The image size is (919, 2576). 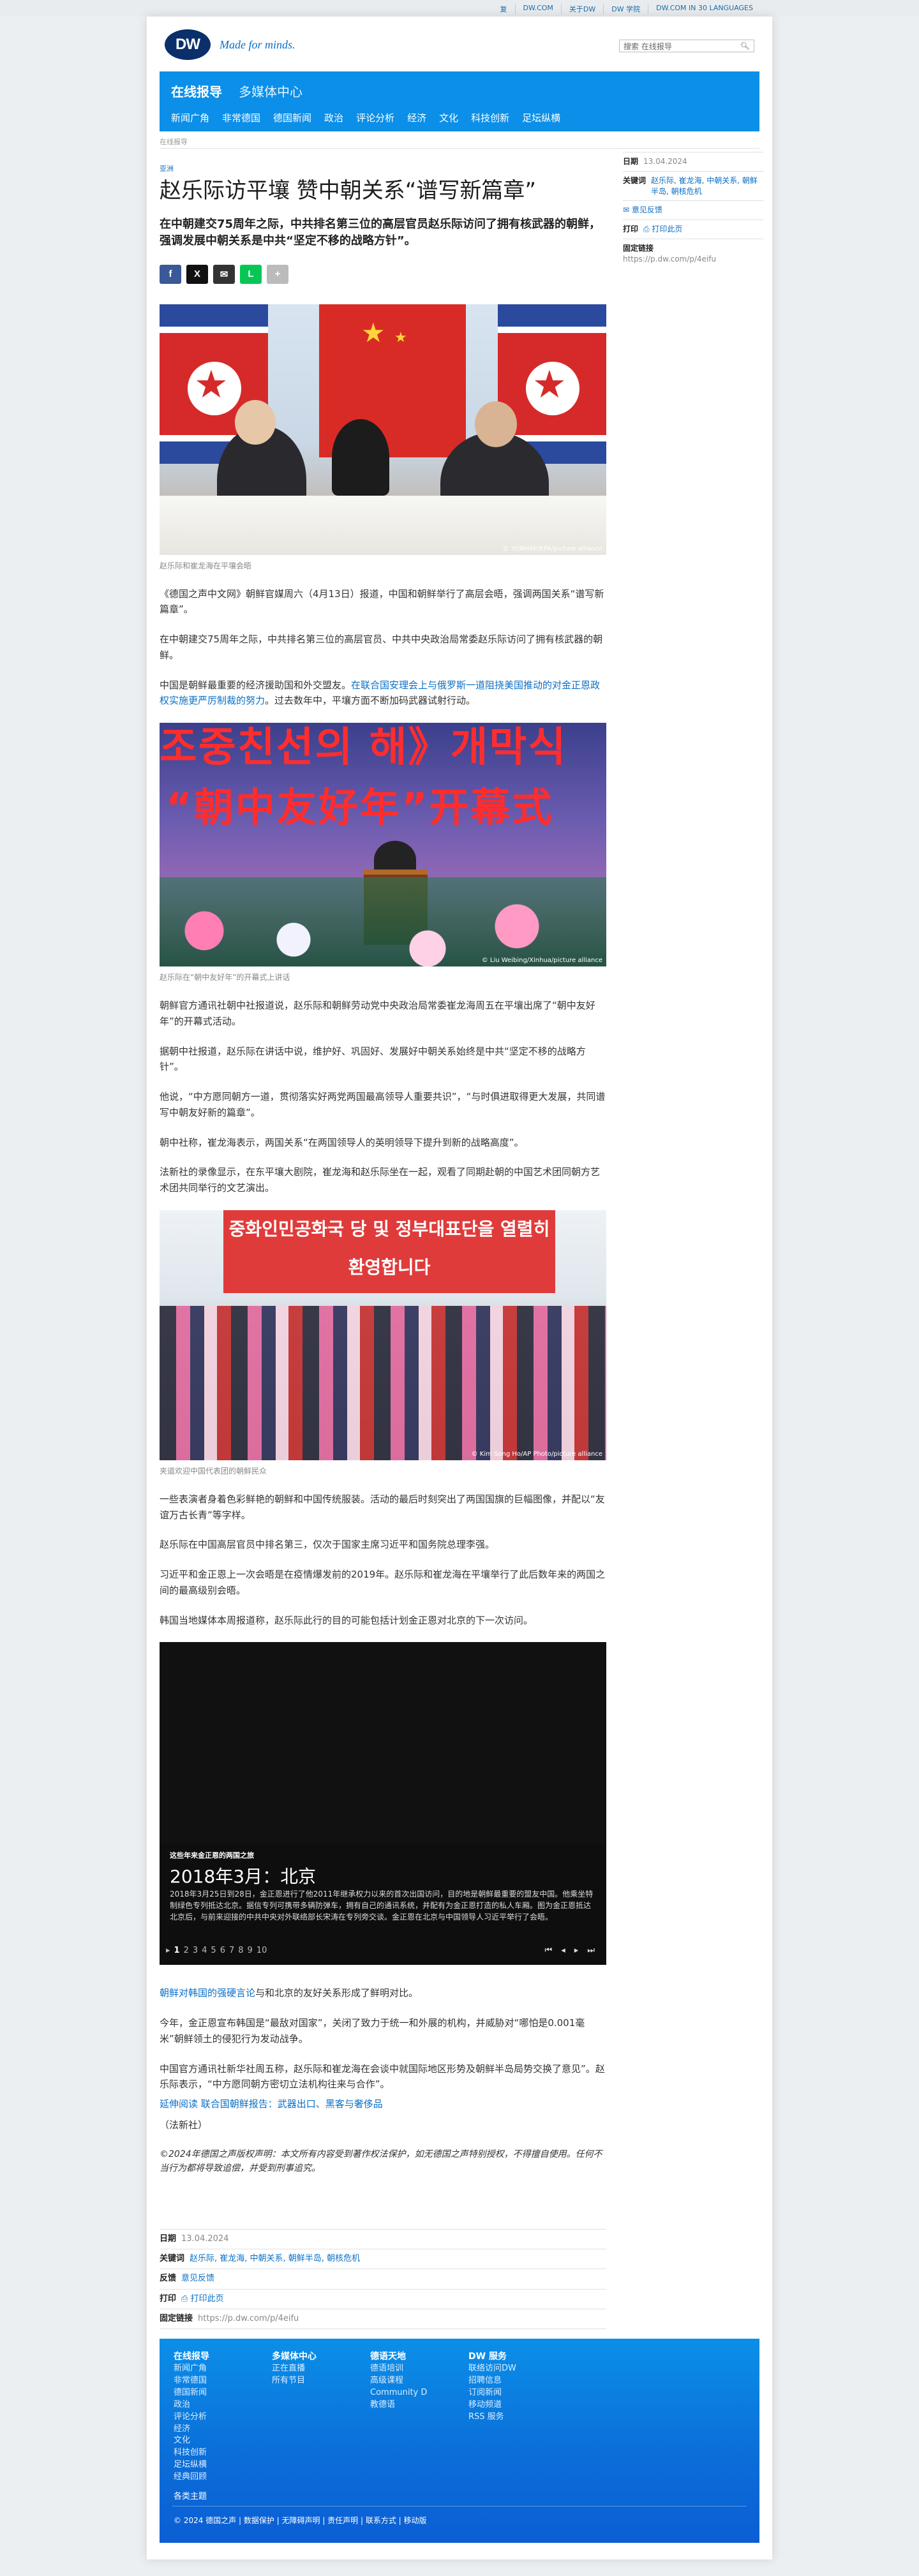 I want to click on gallery-page: 5, so click(x=213, y=1950).